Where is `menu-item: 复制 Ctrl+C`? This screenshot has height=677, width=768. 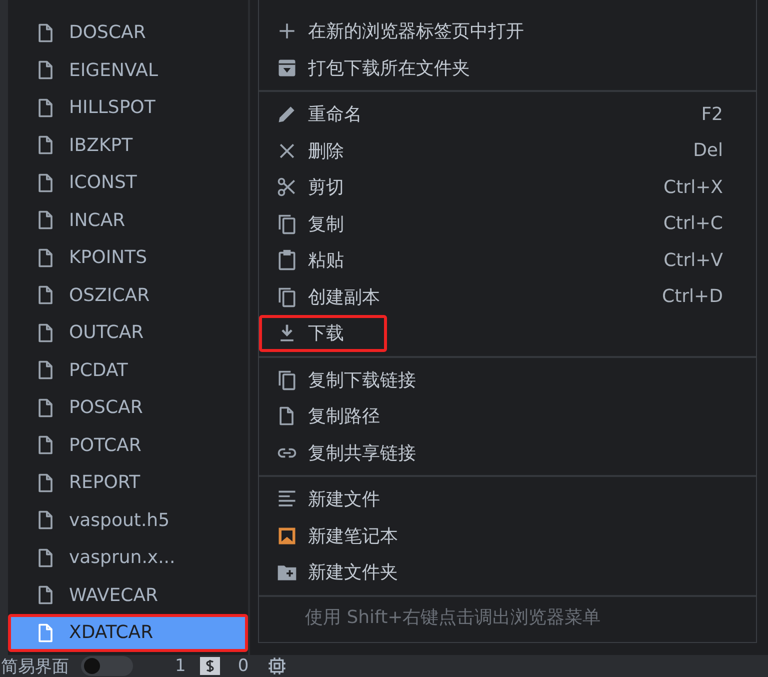 menu-item: 复制 Ctrl+C is located at coordinates (507, 224).